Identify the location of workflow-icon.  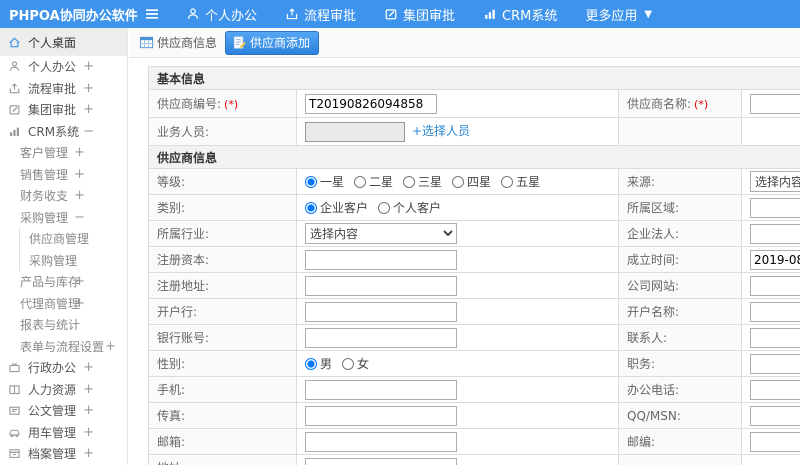
(292, 14).